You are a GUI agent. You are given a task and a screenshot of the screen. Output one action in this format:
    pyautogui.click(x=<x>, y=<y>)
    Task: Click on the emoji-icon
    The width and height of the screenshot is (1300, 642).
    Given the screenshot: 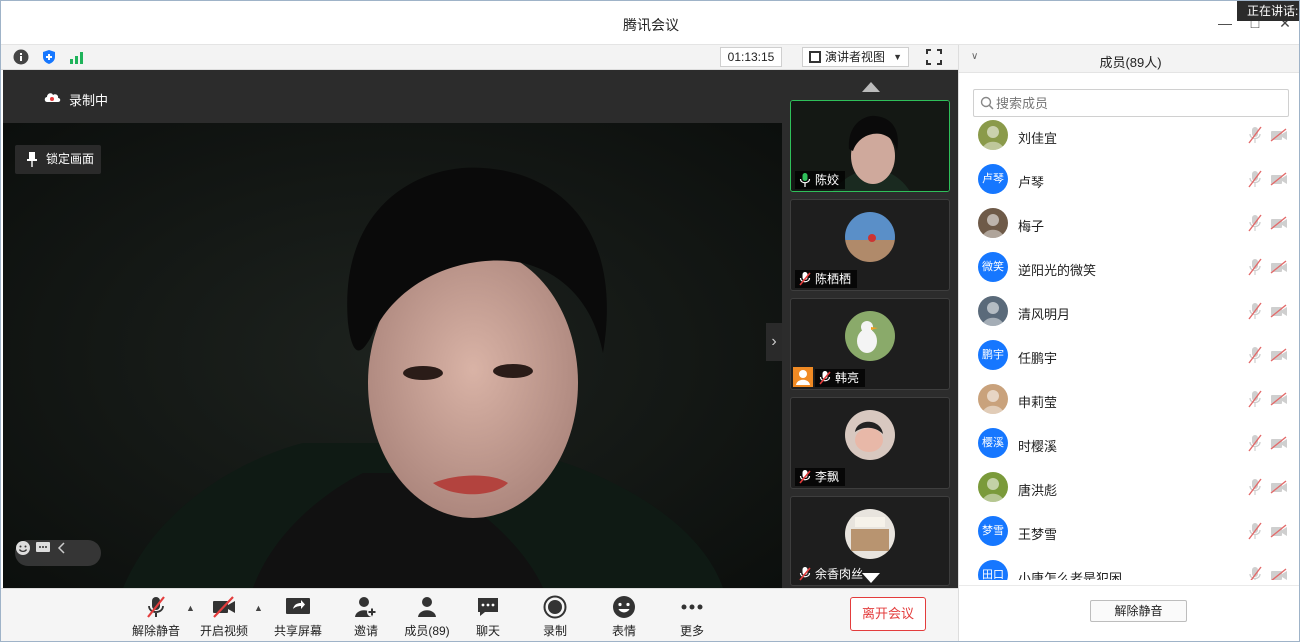 What is the action you would take?
    pyautogui.click(x=23, y=548)
    